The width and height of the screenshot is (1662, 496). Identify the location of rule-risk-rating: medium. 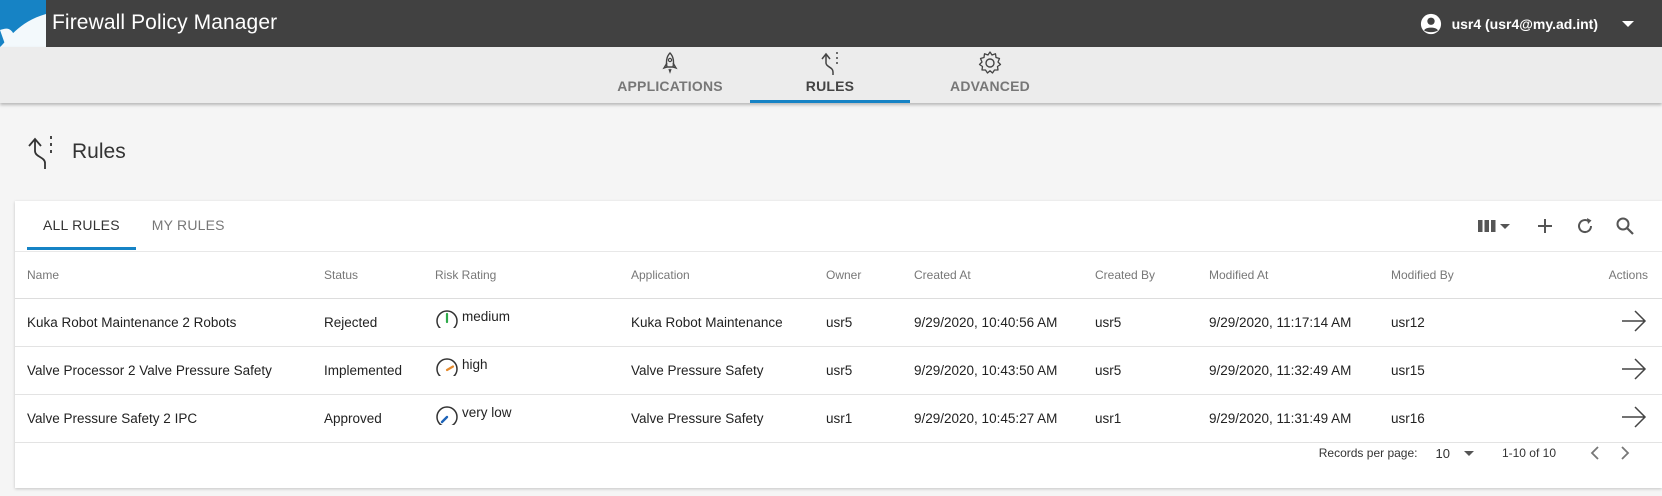
(521, 322).